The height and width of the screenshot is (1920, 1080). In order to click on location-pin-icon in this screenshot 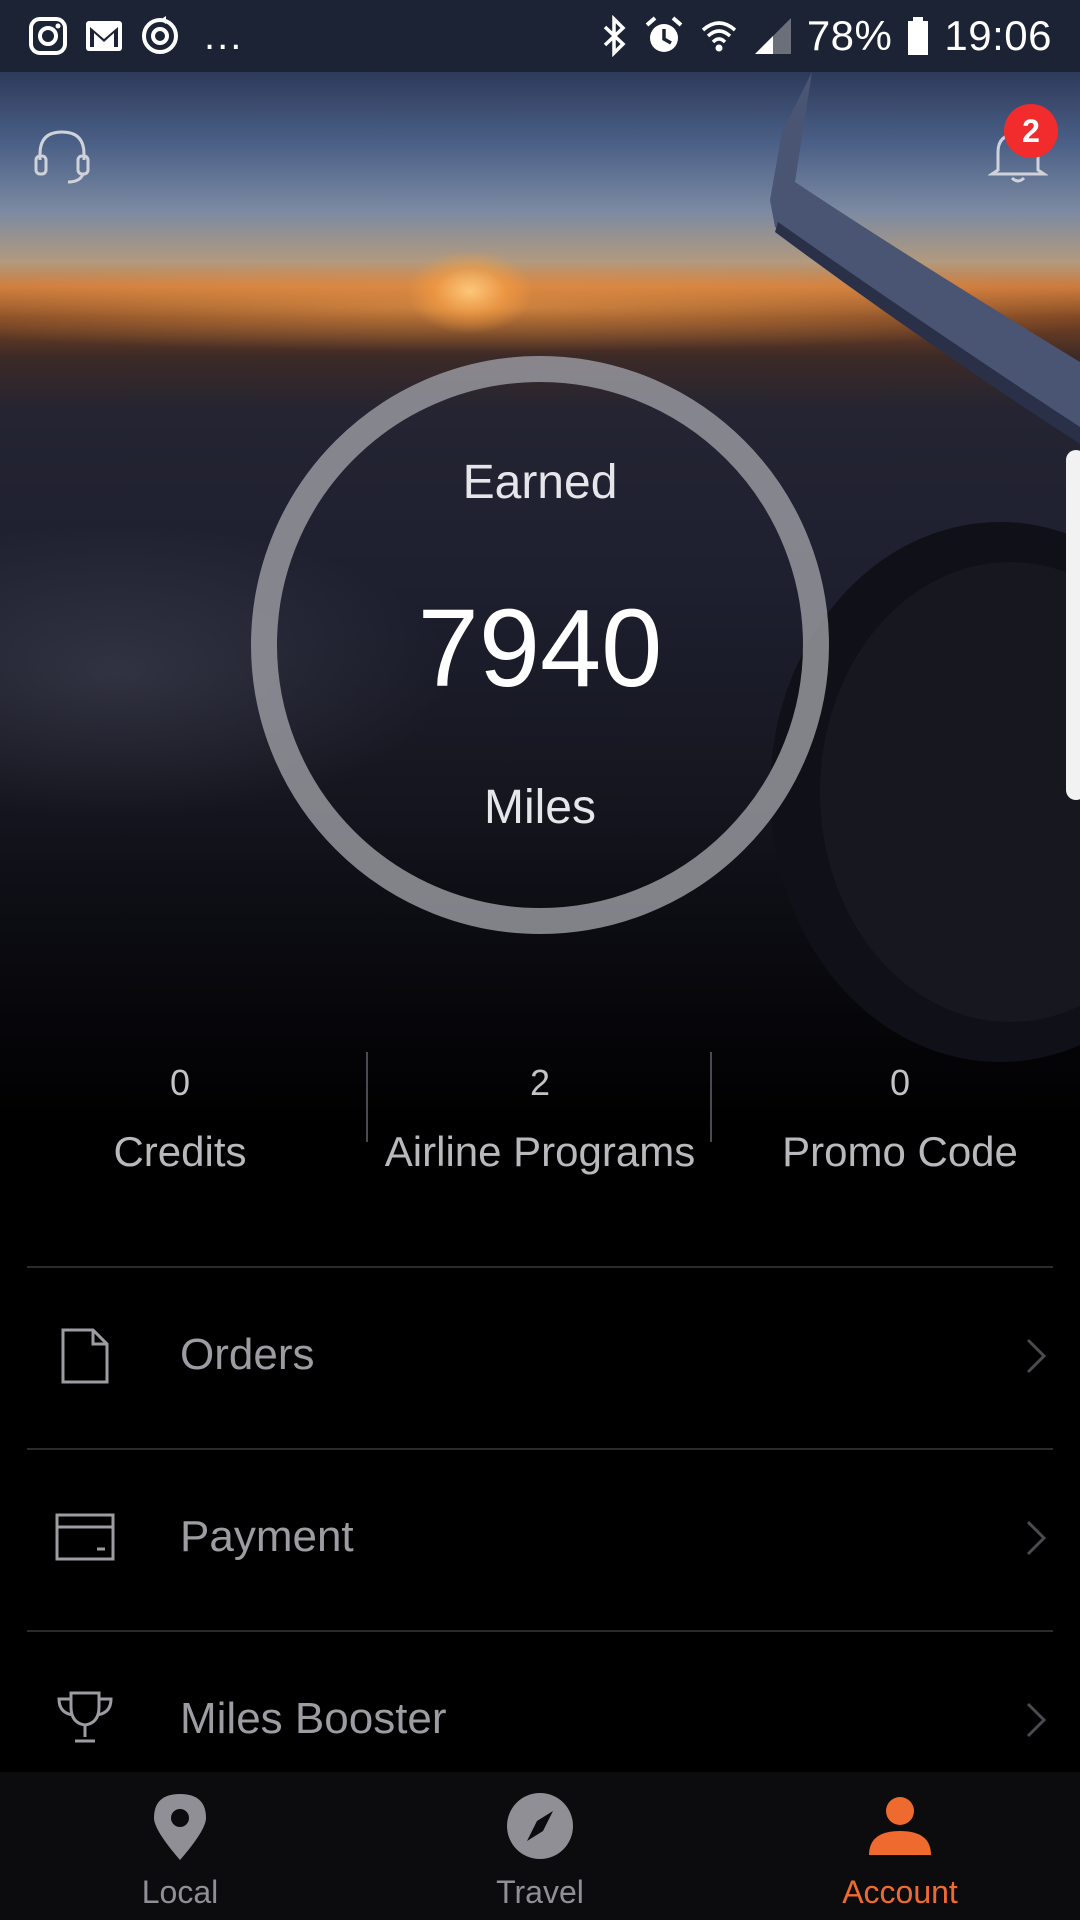, I will do `click(180, 1826)`.